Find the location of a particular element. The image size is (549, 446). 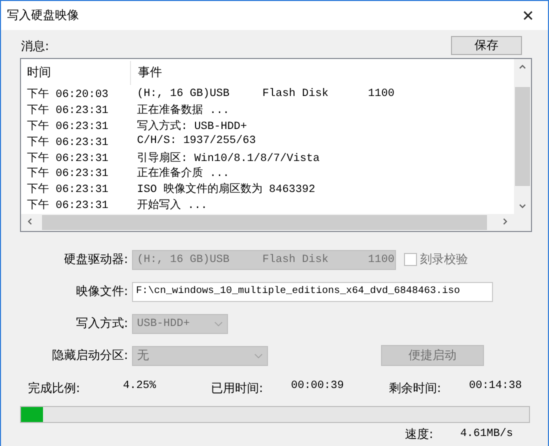

percent-label: 完成比例: is located at coordinates (54, 388).